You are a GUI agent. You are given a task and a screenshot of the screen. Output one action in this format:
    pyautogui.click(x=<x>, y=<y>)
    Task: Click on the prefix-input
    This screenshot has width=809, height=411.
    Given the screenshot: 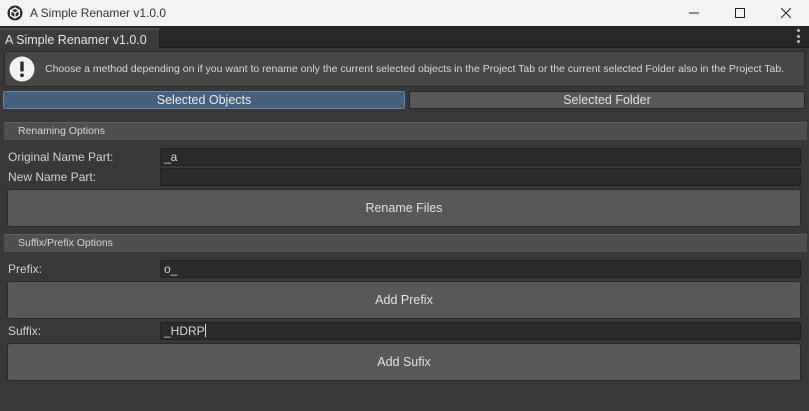 What is the action you would take?
    pyautogui.click(x=480, y=269)
    